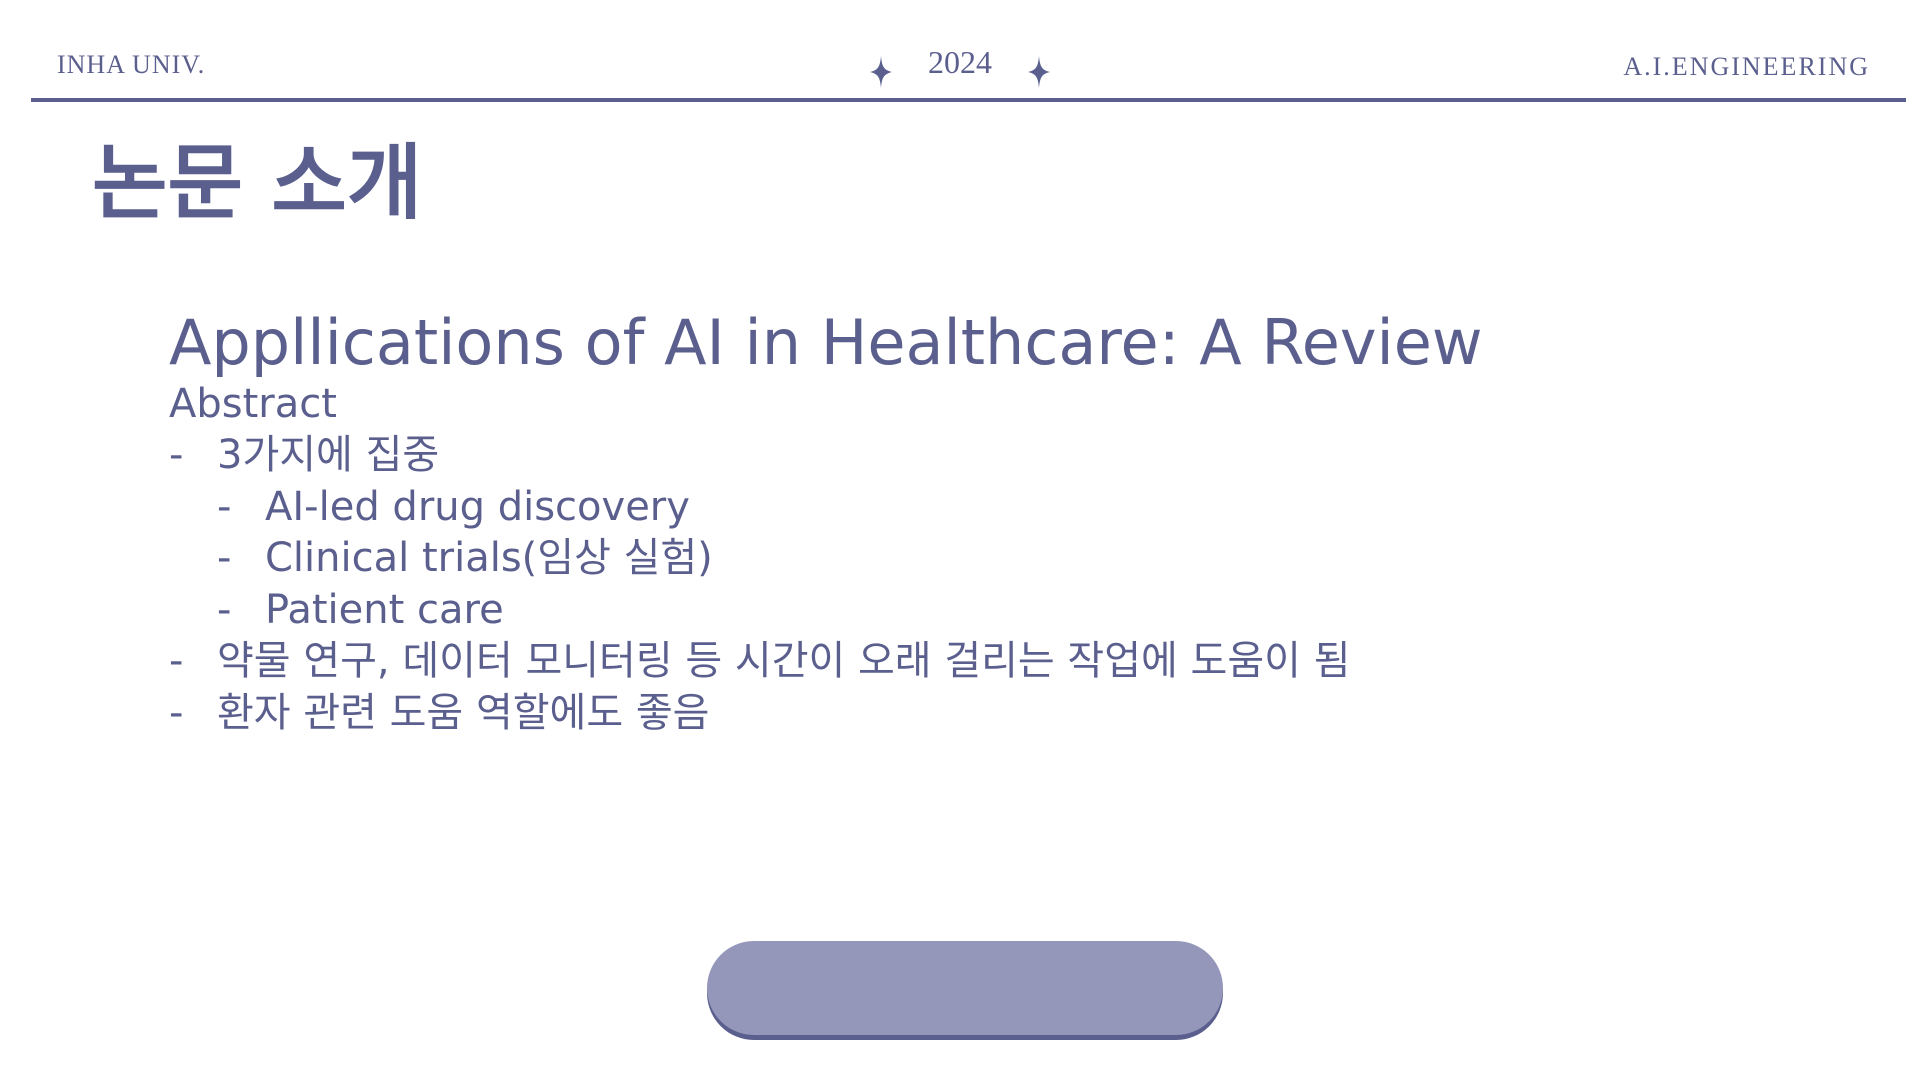  I want to click on sub-bullet-item: - Patient care, so click(826, 611).